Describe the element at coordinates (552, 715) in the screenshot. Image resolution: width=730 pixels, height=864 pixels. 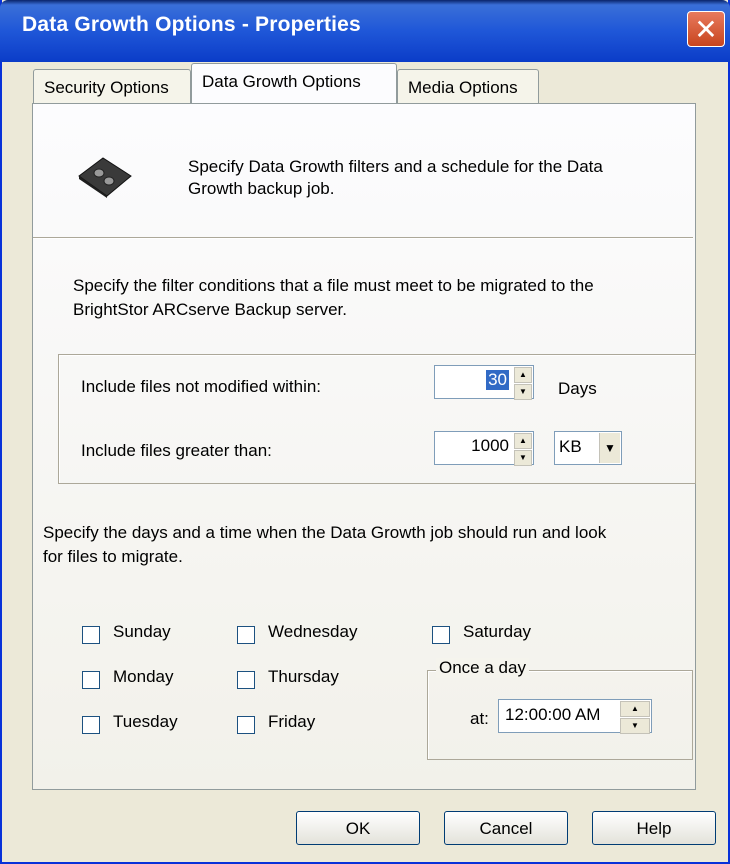
I see `time-value: 12:00:00 AM` at that location.